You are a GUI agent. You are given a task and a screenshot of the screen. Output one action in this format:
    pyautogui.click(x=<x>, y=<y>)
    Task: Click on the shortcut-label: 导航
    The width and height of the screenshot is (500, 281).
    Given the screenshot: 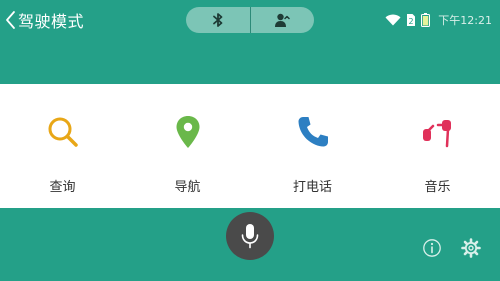 What is the action you would take?
    pyautogui.click(x=187, y=187)
    